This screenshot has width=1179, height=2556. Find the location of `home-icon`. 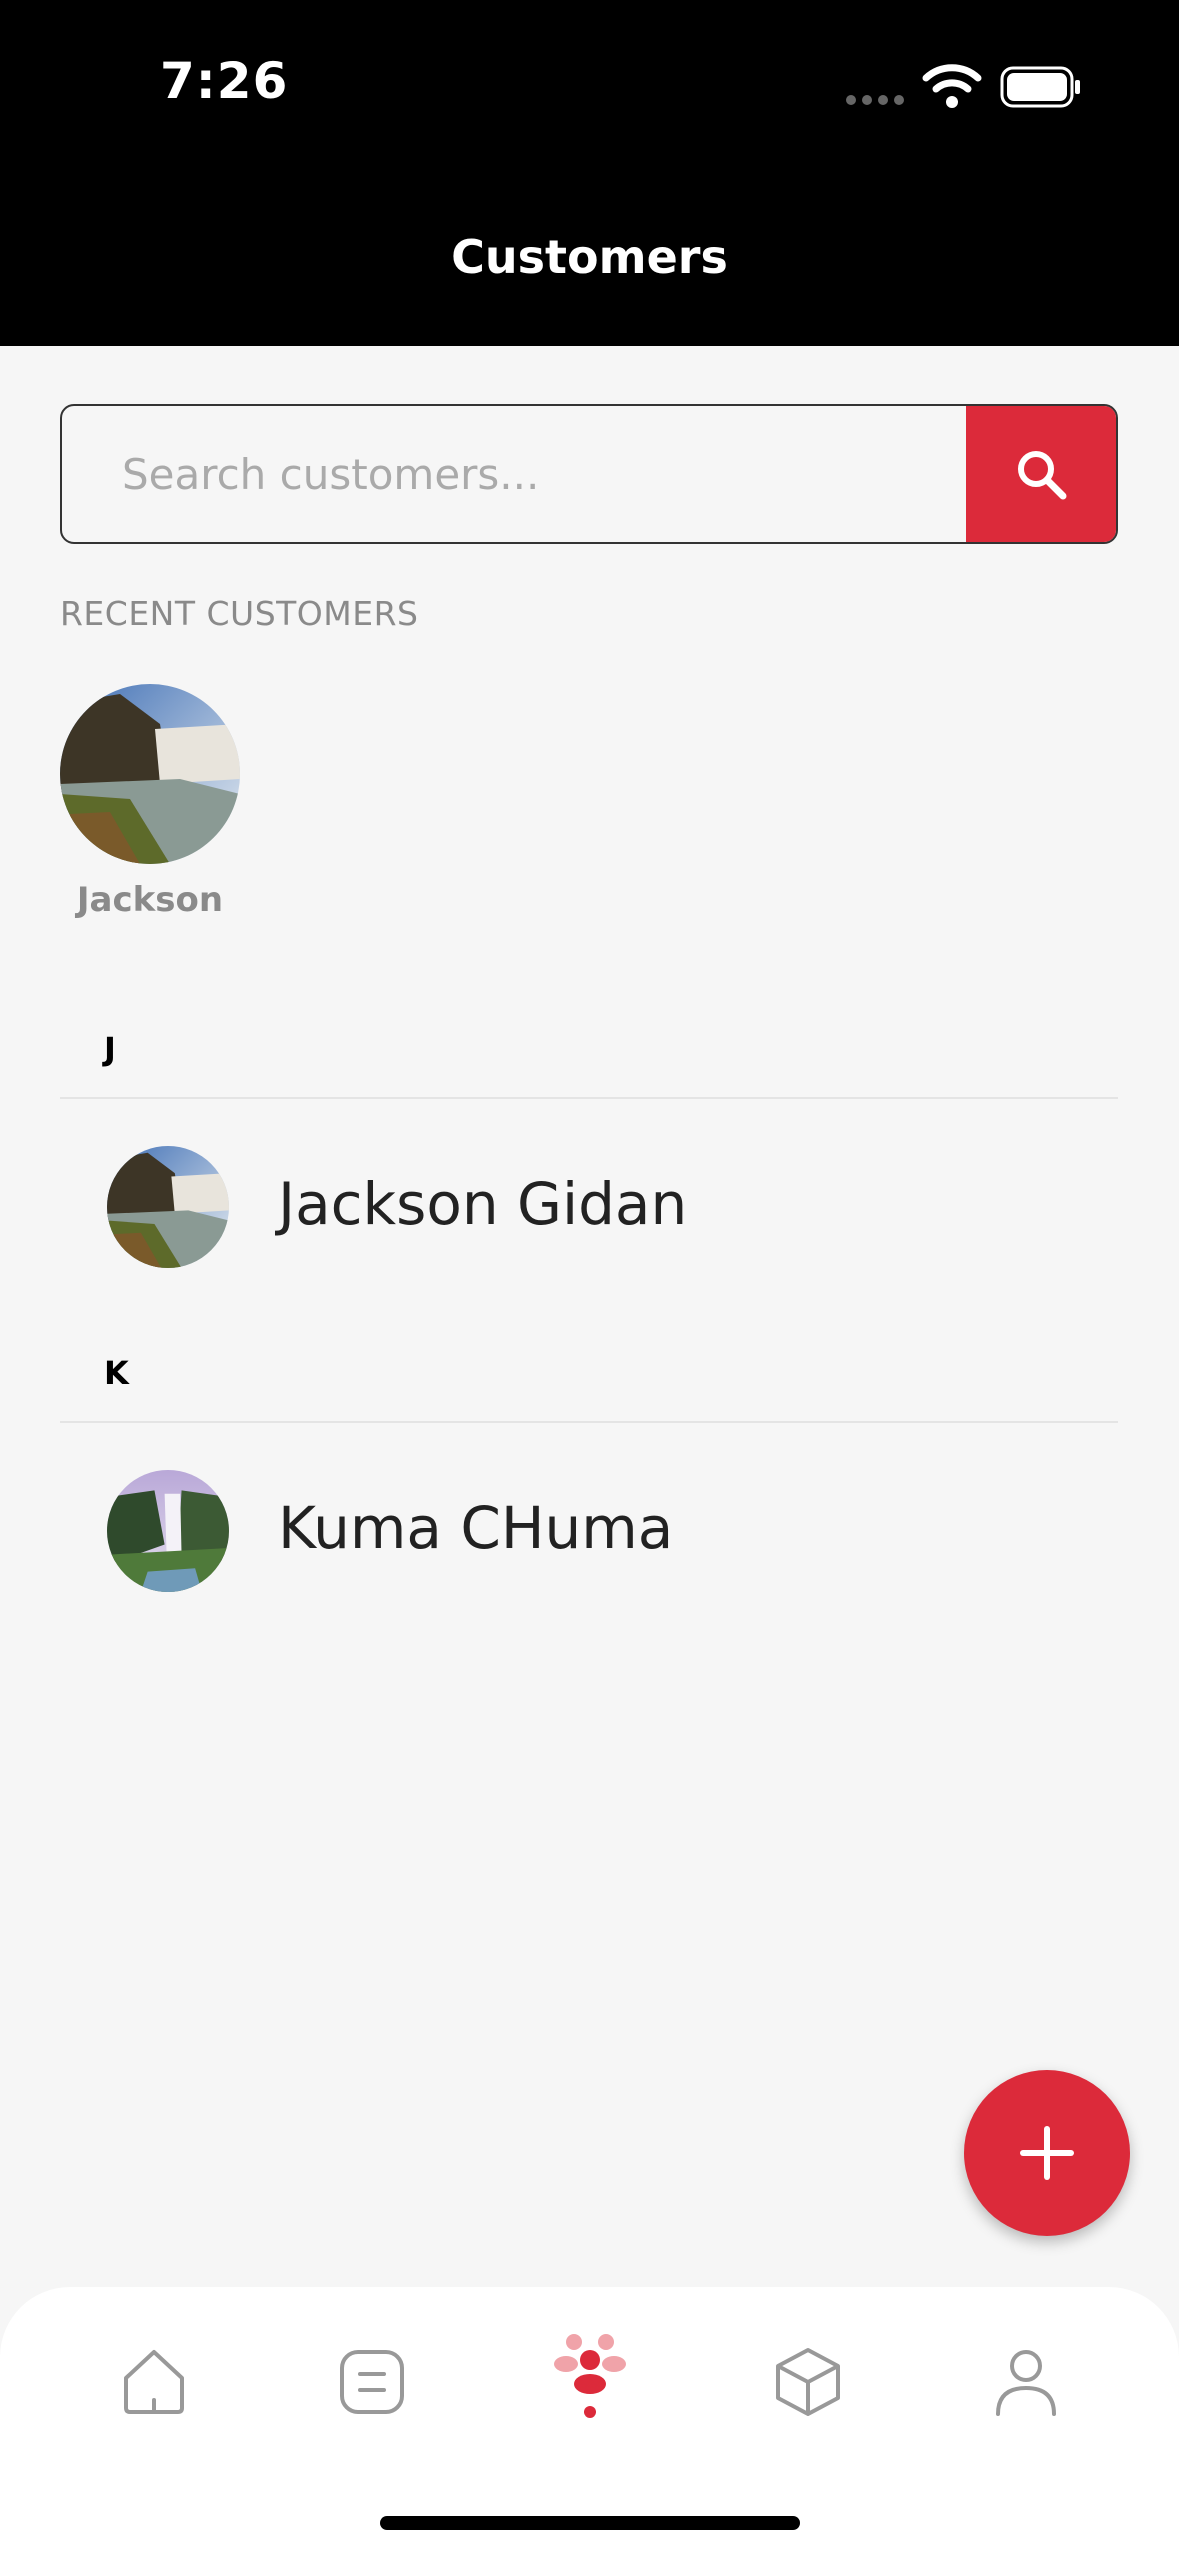

home-icon is located at coordinates (154, 2382).